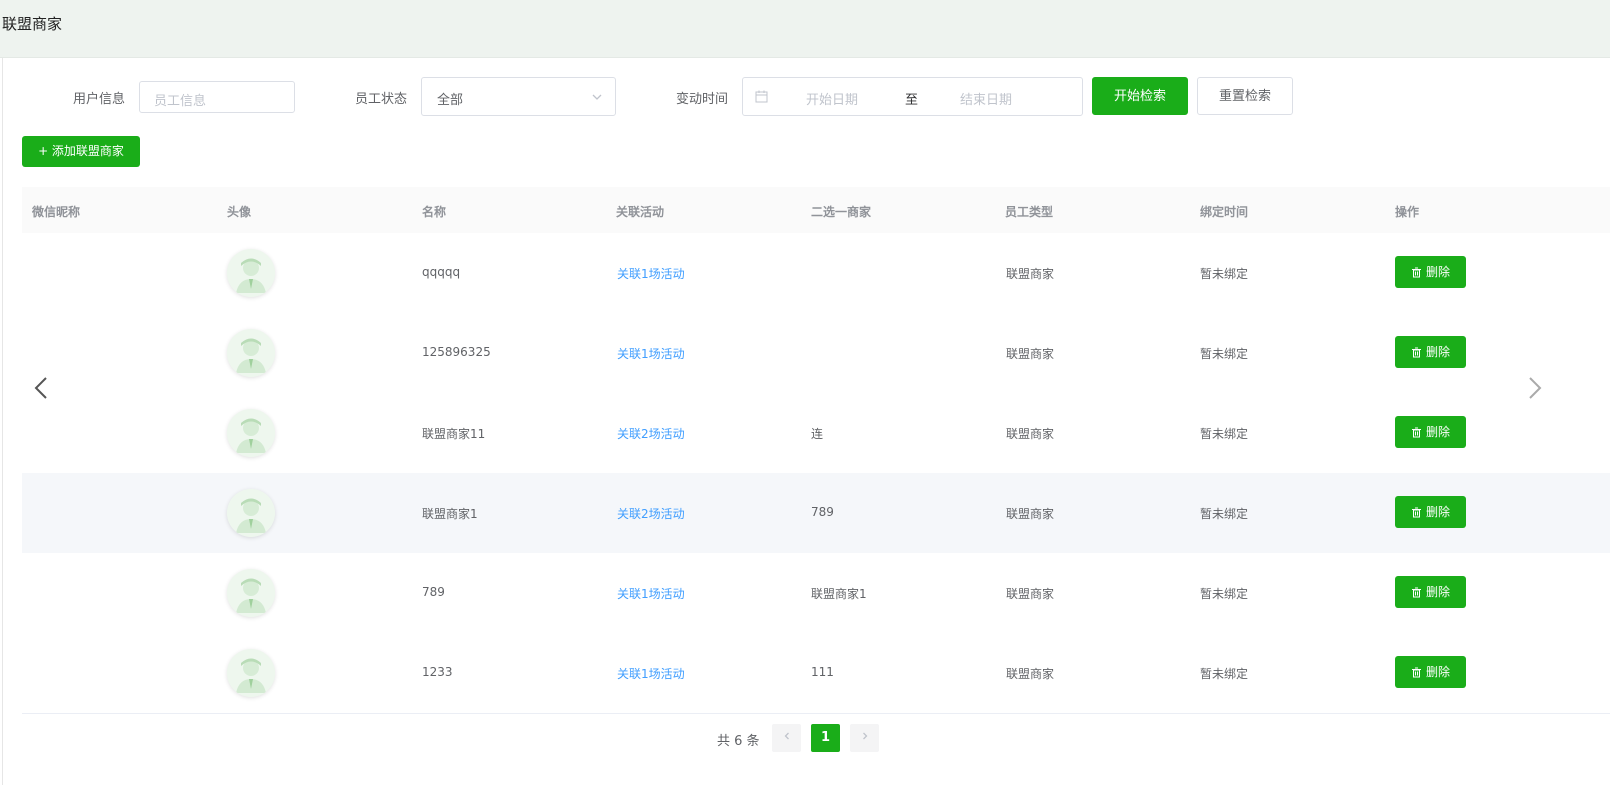 The width and height of the screenshot is (1610, 785). What do you see at coordinates (1407, 212) in the screenshot?
I see `header-actions: 操作` at bounding box center [1407, 212].